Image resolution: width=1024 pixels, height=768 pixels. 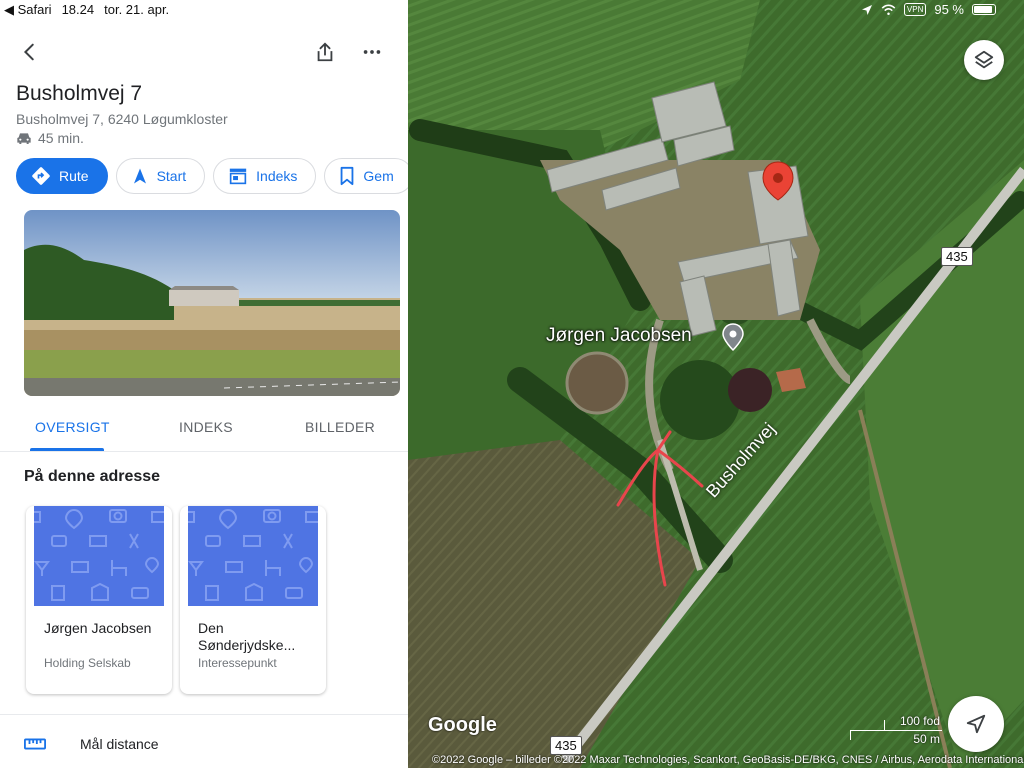 What do you see at coordinates (119, 744) in the screenshot?
I see `measure-distance-label: Mål distance` at bounding box center [119, 744].